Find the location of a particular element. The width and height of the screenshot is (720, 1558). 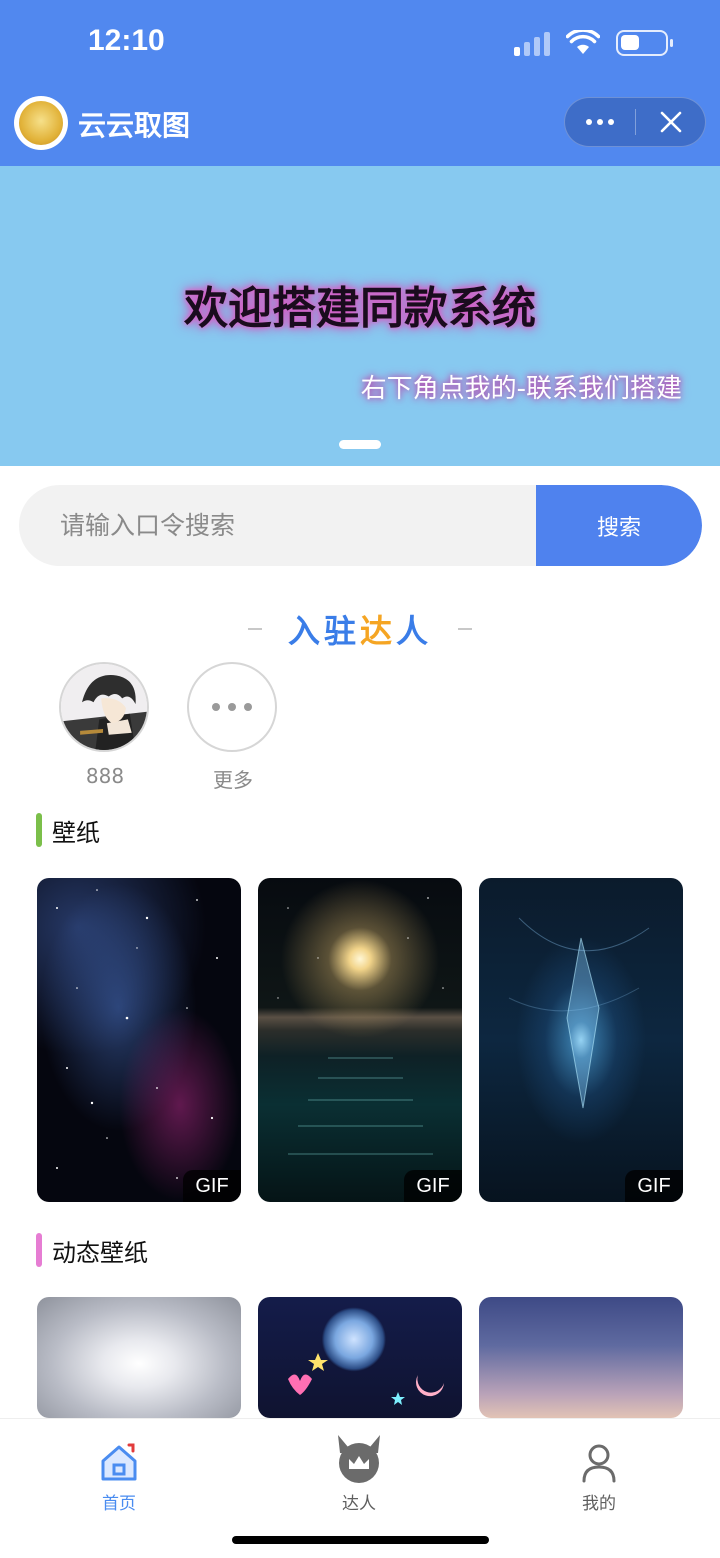

category-heading-live-wallpaper: 动态壁纸 is located at coordinates (92, 1250).